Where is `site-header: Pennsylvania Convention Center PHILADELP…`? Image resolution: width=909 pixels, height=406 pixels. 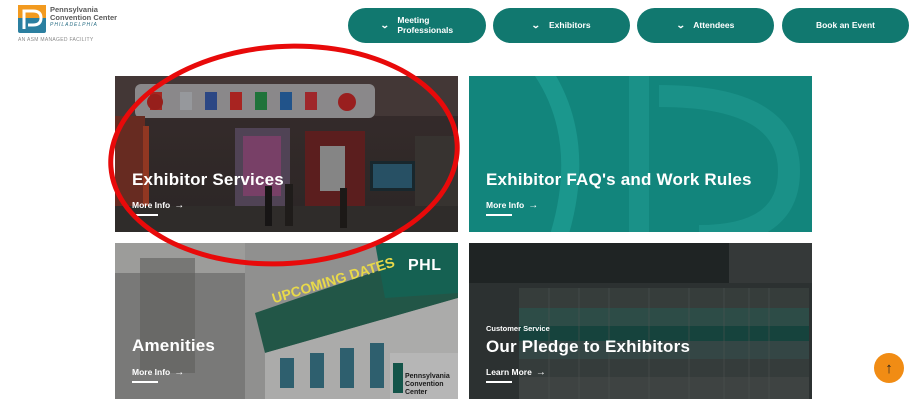
site-header: Pennsylvania Convention Center PHILADELP… is located at coordinates (454, 25).